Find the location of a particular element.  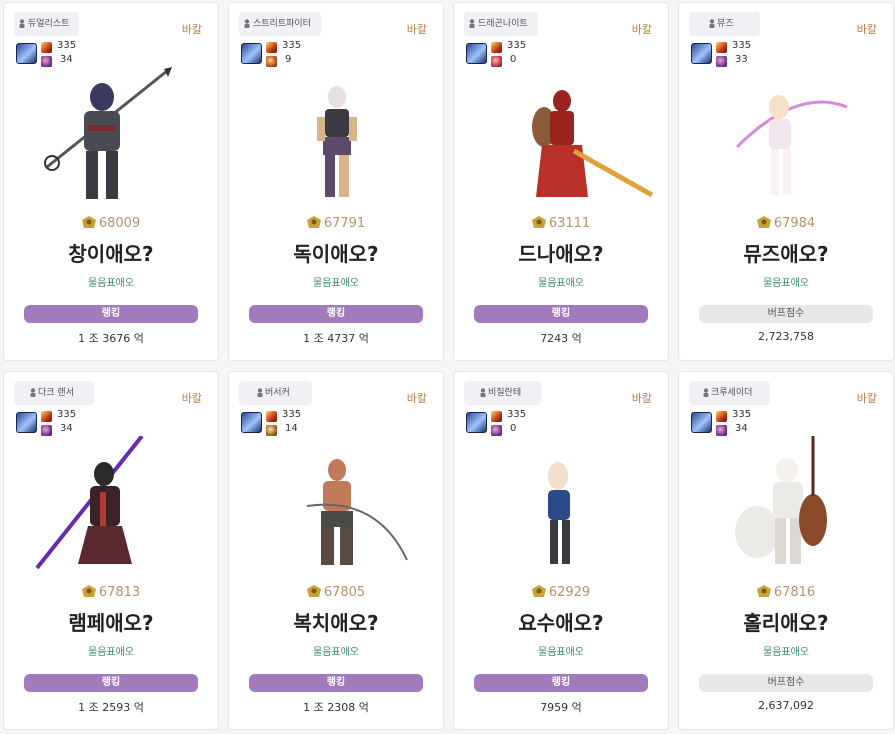

job-badge: 스트리트파이터 is located at coordinates (280, 24).